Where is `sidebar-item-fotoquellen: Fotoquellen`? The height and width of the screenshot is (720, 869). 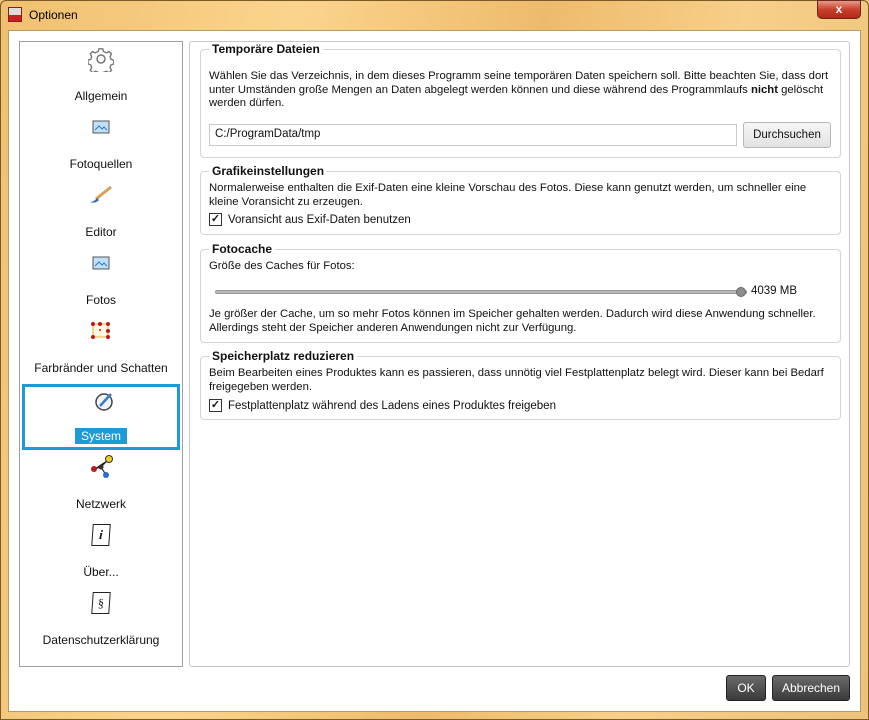
sidebar-item-fotoquellen: Fotoquellen is located at coordinates (101, 144).